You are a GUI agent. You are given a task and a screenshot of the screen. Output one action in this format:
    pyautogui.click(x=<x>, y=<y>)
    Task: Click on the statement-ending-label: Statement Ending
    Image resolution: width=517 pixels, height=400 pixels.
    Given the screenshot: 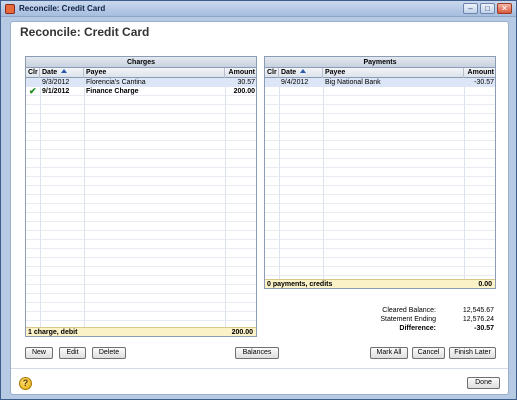 What is the action you would take?
    pyautogui.click(x=408, y=319)
    